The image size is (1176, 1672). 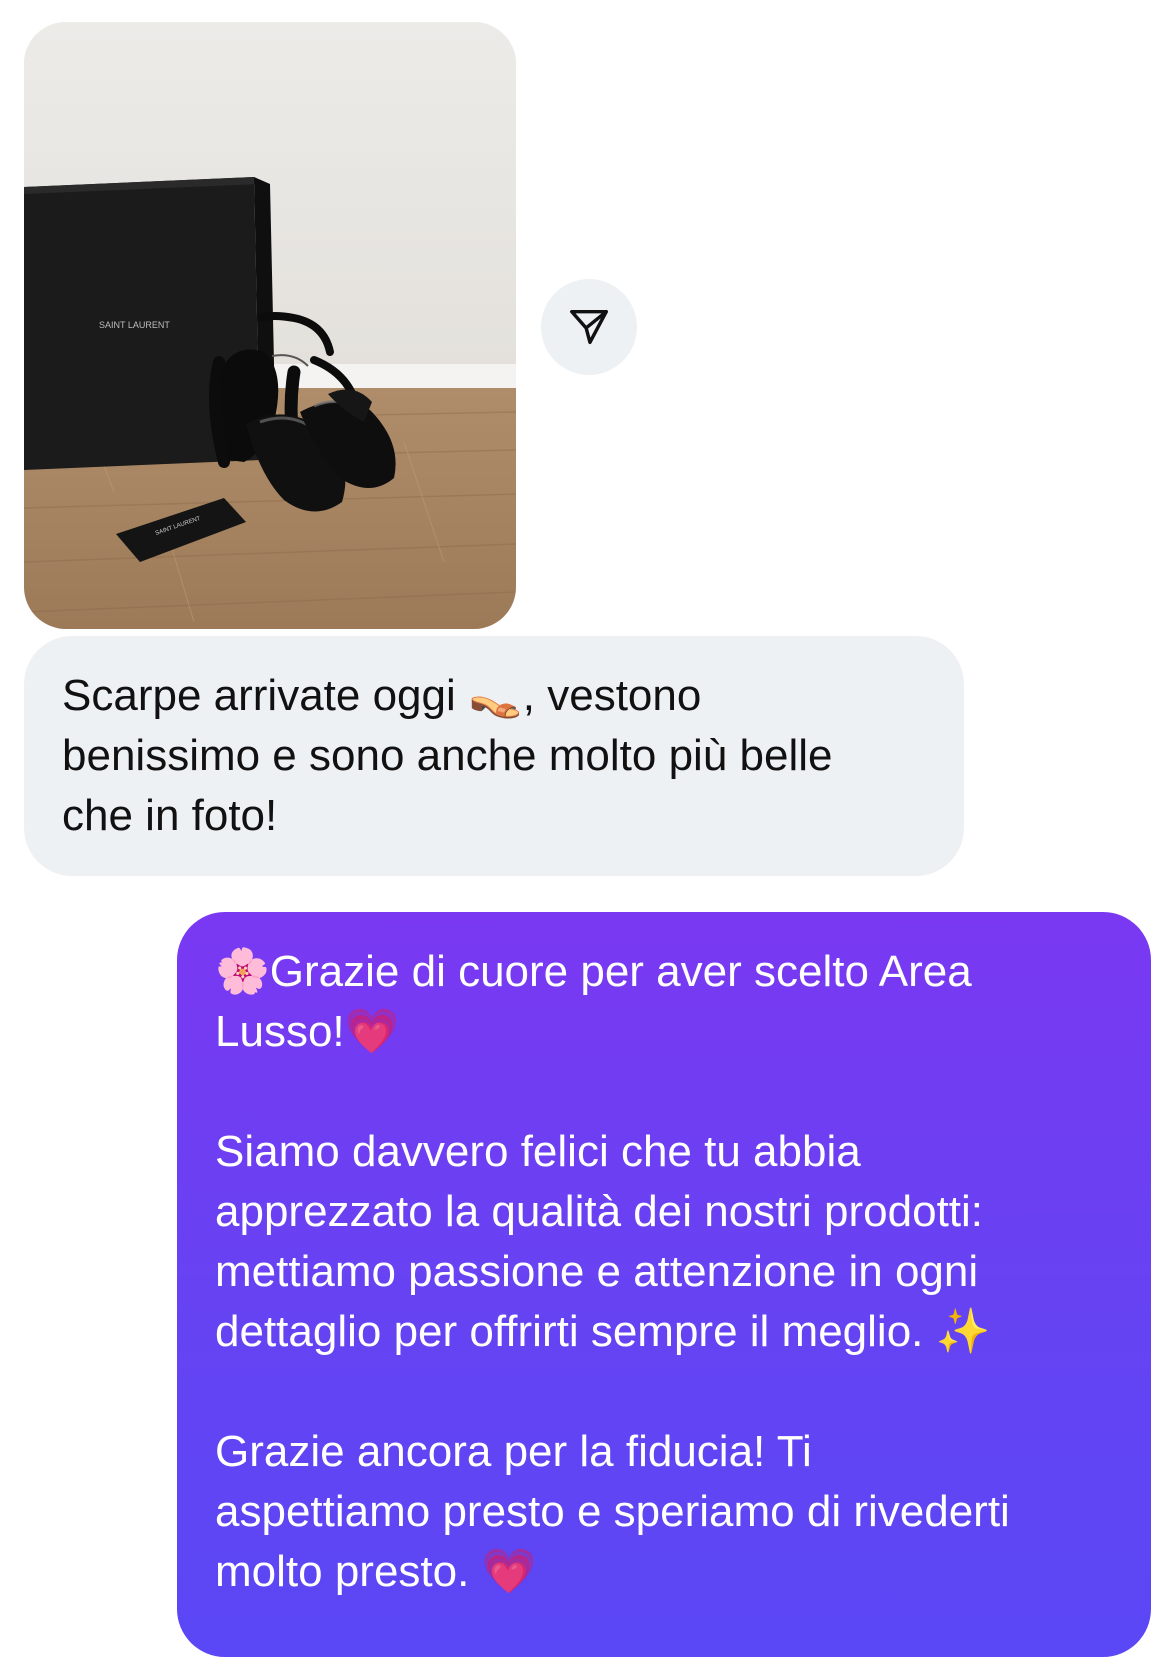 I want to click on box-logo: SAINT LAURENT, so click(x=134, y=325).